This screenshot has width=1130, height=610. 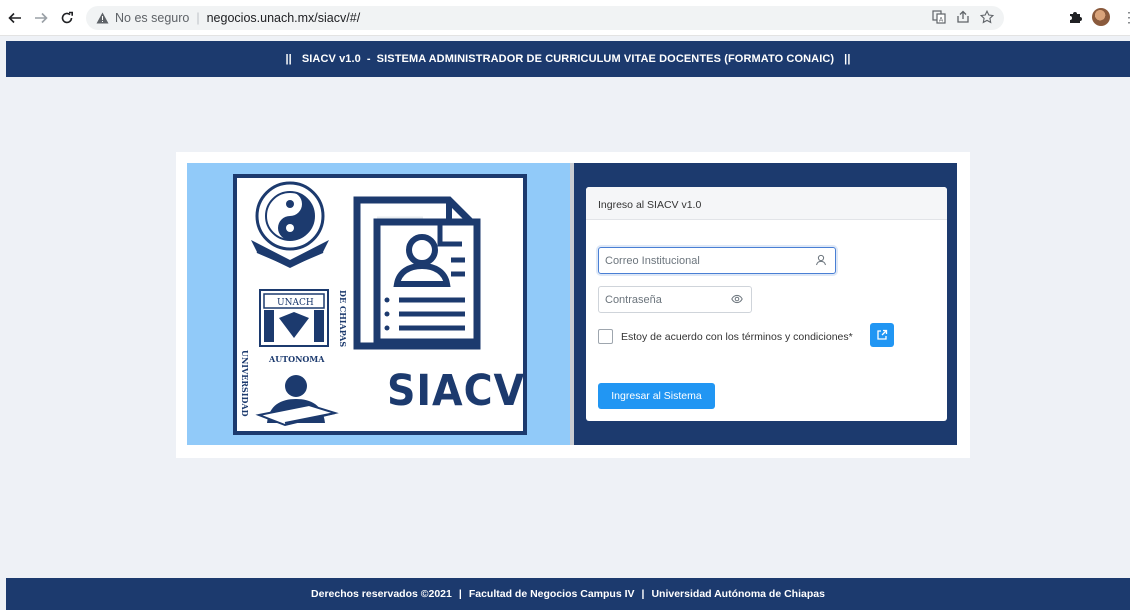 What do you see at coordinates (456, 391) in the screenshot?
I see `siacv-logo-text: SIACV` at bounding box center [456, 391].